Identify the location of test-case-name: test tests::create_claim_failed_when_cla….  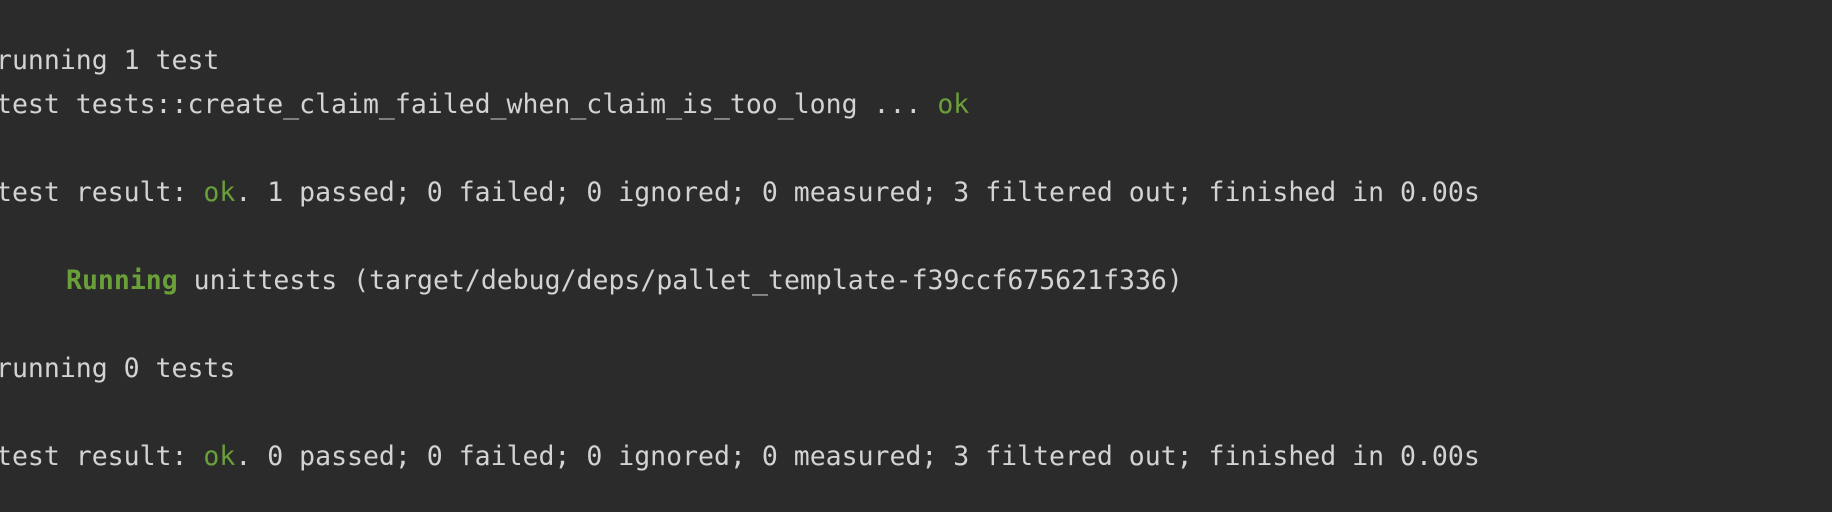
(469, 104).